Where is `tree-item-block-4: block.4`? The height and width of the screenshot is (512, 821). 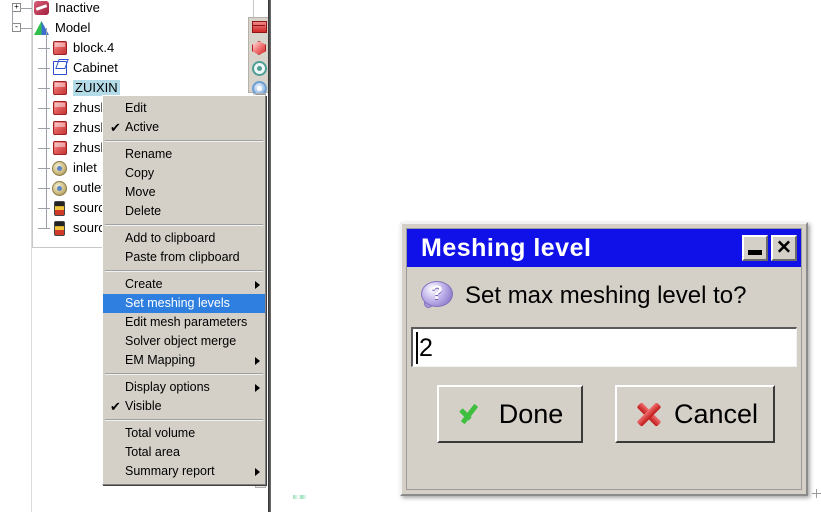 tree-item-block-4: block.4 is located at coordinates (76, 48).